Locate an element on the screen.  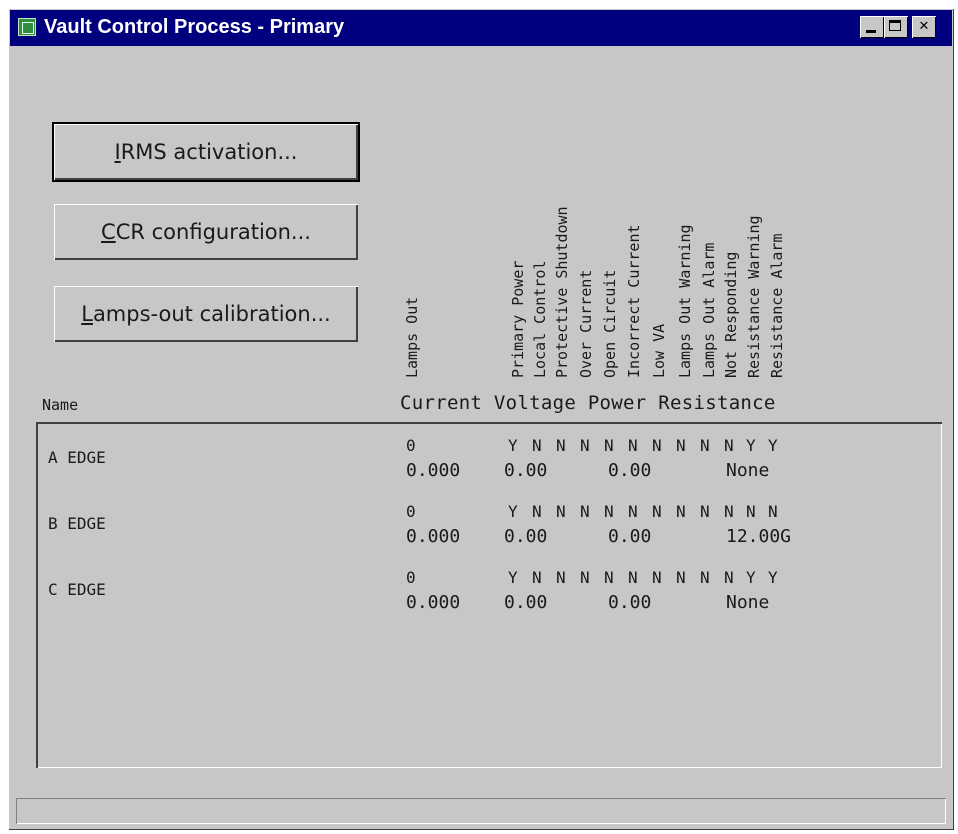
column-header-label: Not Responding is located at coordinates (731, 314).